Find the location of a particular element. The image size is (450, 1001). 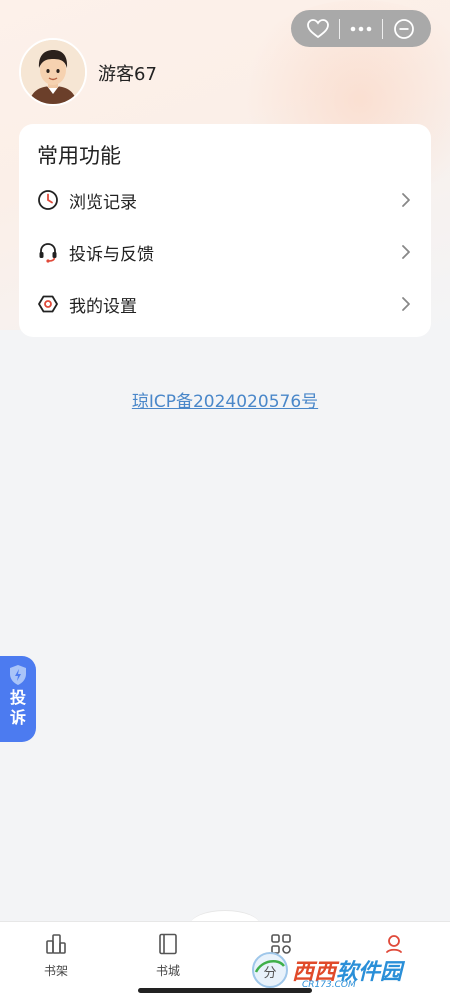

username: 游客67 is located at coordinates (127, 74).